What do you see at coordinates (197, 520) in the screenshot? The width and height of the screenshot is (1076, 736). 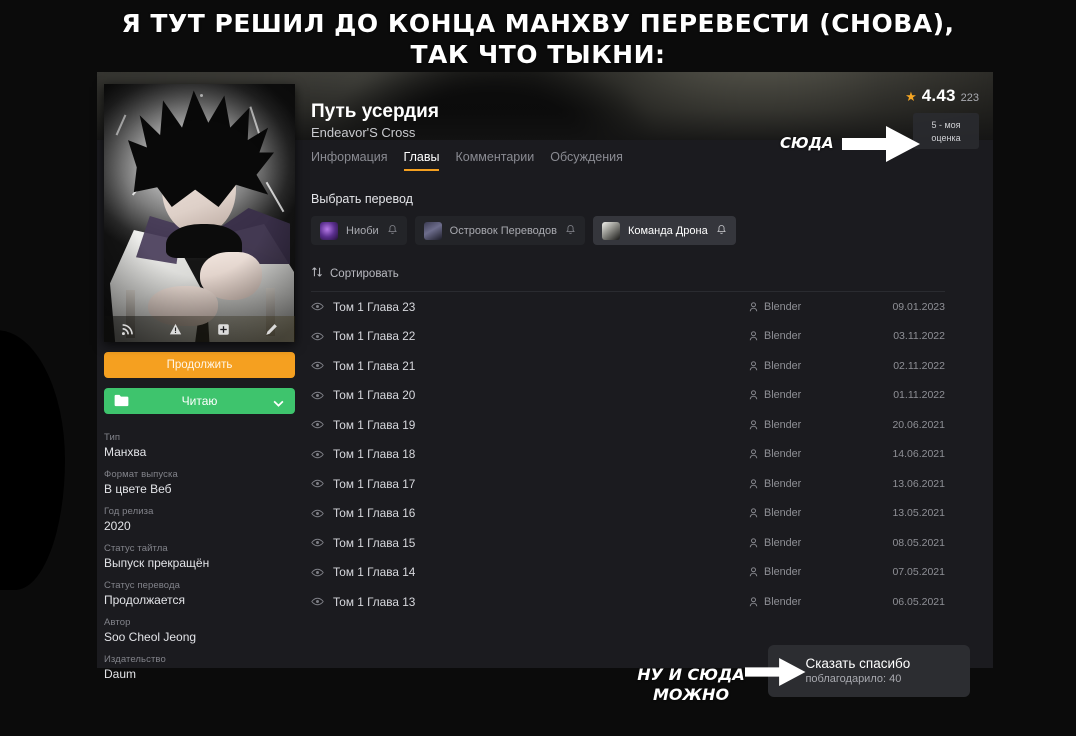 I see `detail-row: Год релиза 2020` at bounding box center [197, 520].